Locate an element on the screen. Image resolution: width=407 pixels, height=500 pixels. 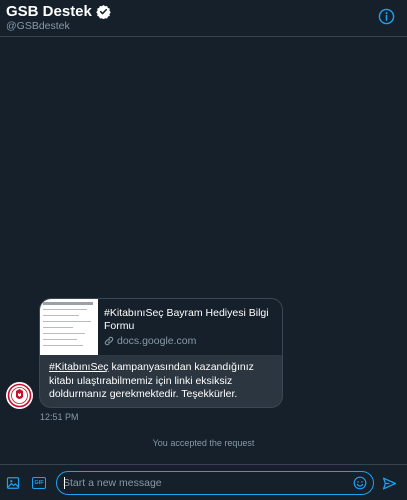
link-preview-thumbnail is located at coordinates (69, 327).